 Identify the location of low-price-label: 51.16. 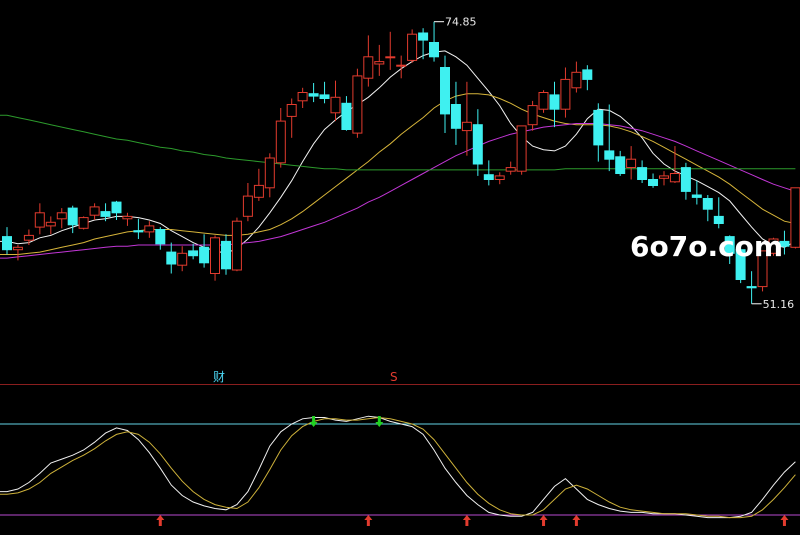
(779, 304).